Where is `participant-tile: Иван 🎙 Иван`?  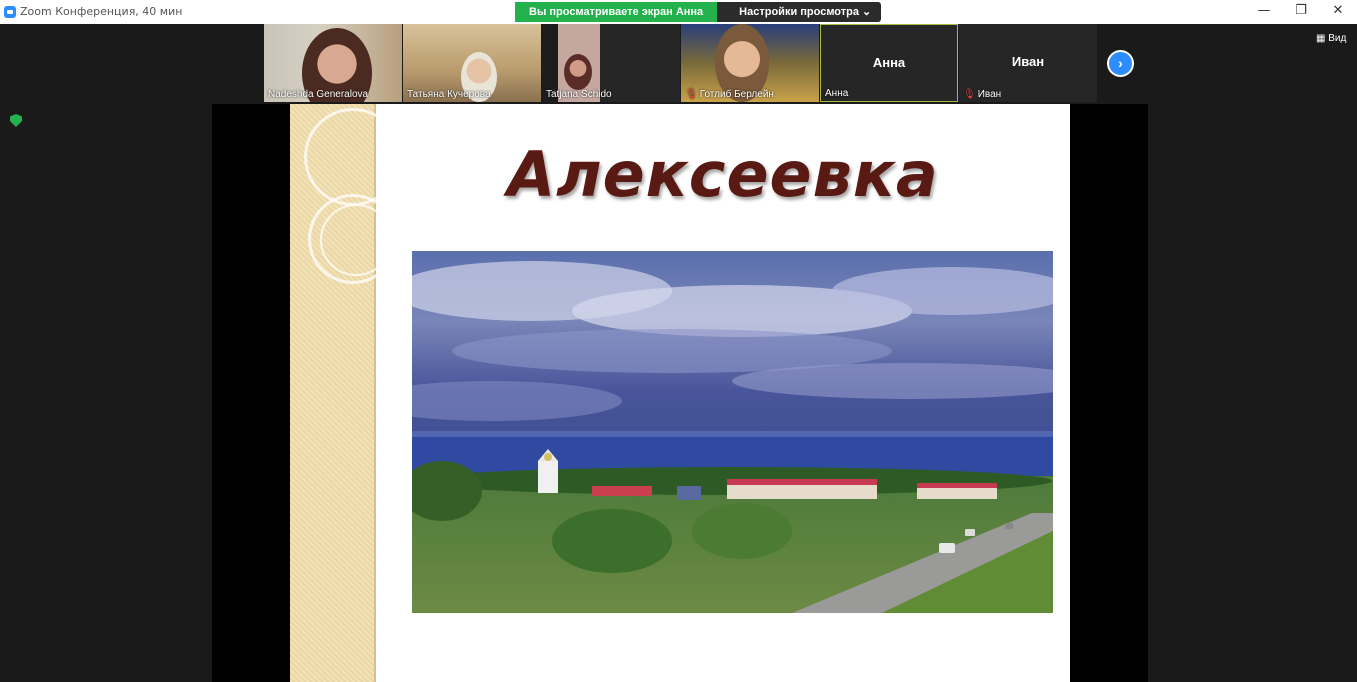
participant-tile: Иван 🎙 Иван is located at coordinates (1028, 63).